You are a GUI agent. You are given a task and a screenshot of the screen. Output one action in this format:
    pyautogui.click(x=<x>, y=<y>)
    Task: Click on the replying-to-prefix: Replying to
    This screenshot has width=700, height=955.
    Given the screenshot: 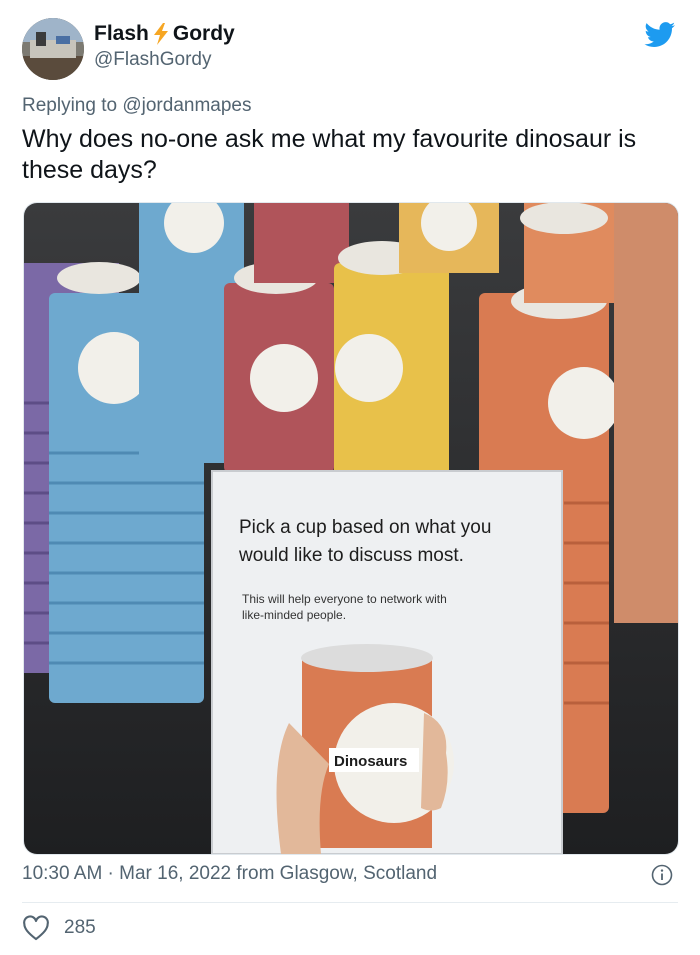 What is the action you would take?
    pyautogui.click(x=72, y=105)
    